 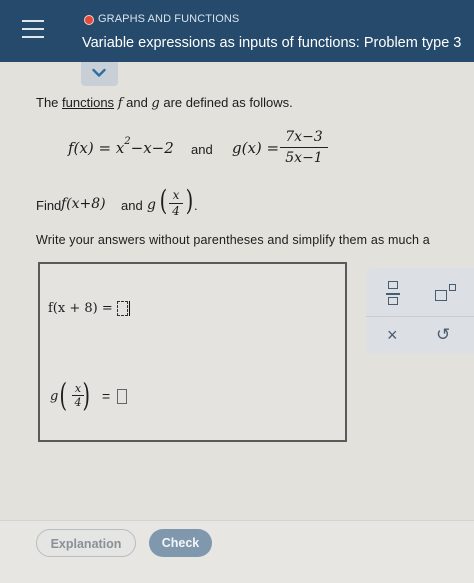 I want to click on and-text: and, so click(x=202, y=149).